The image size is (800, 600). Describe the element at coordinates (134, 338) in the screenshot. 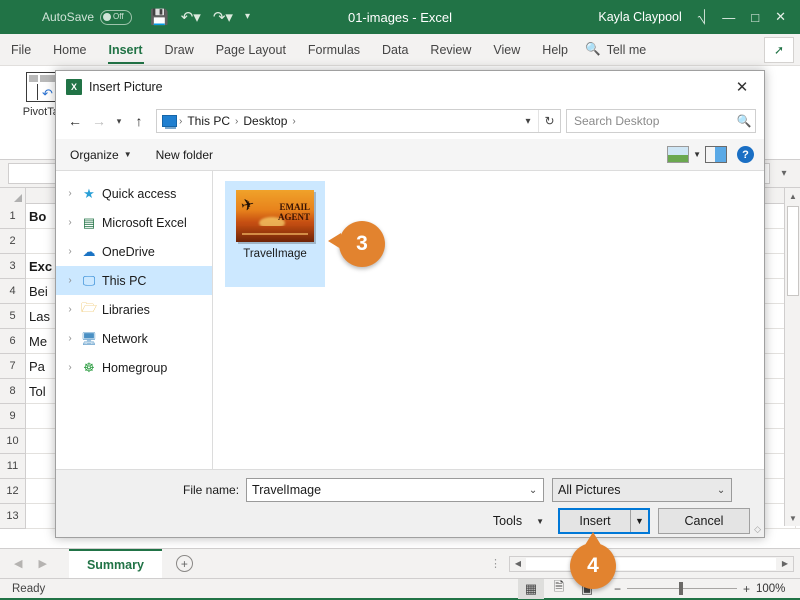

I see `sidebar-item-network: › 🖥 Network` at that location.